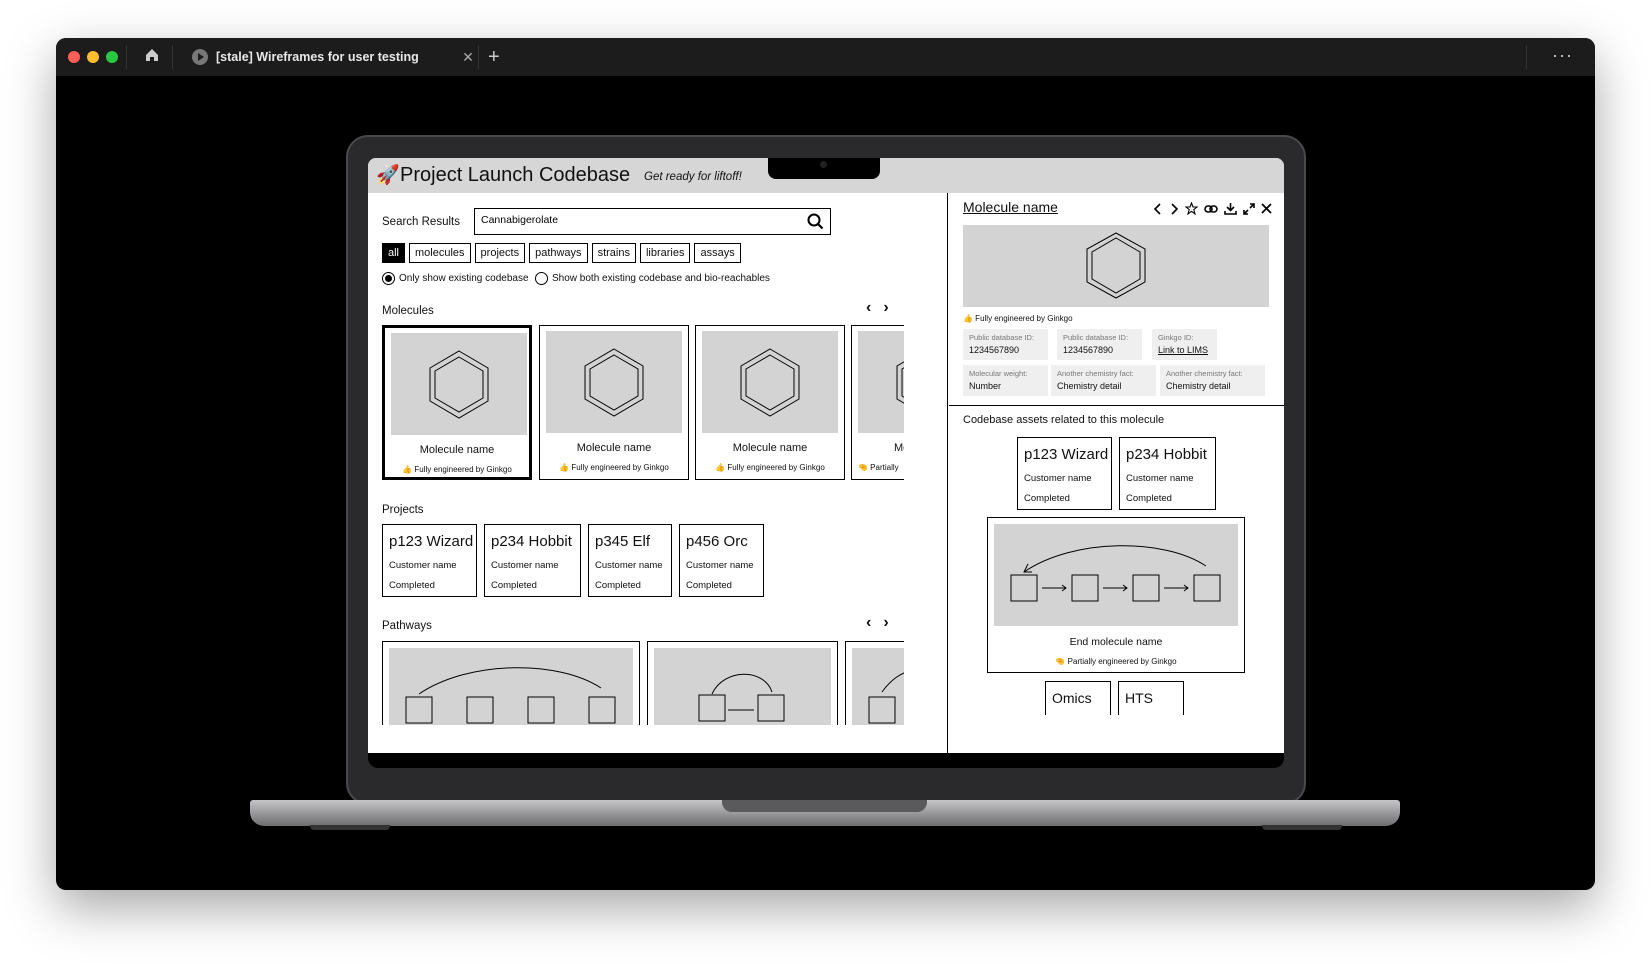 The image size is (1651, 964). What do you see at coordinates (317, 57) in the screenshot?
I see `tab-title: [stale] Wireframes for user testing` at bounding box center [317, 57].